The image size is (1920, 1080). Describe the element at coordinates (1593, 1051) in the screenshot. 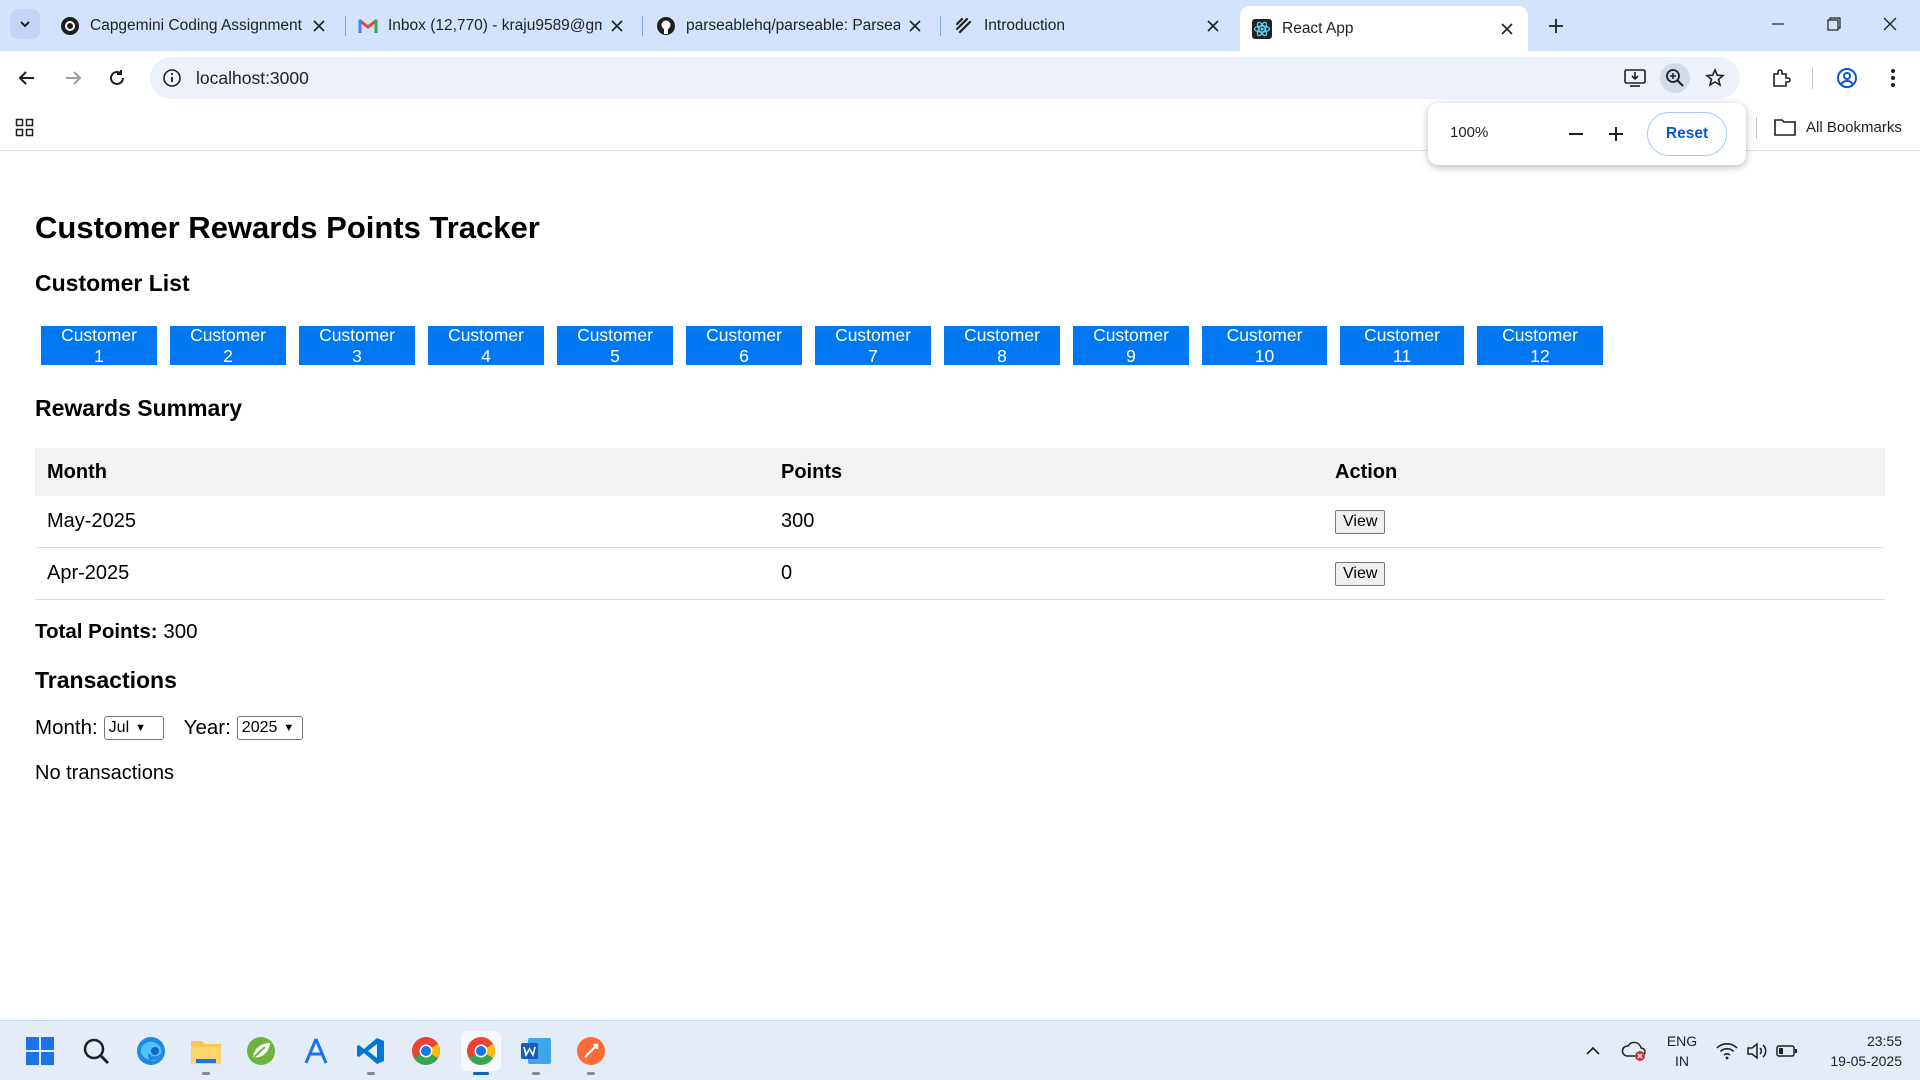

I see `show-hidden-icons-button` at that location.